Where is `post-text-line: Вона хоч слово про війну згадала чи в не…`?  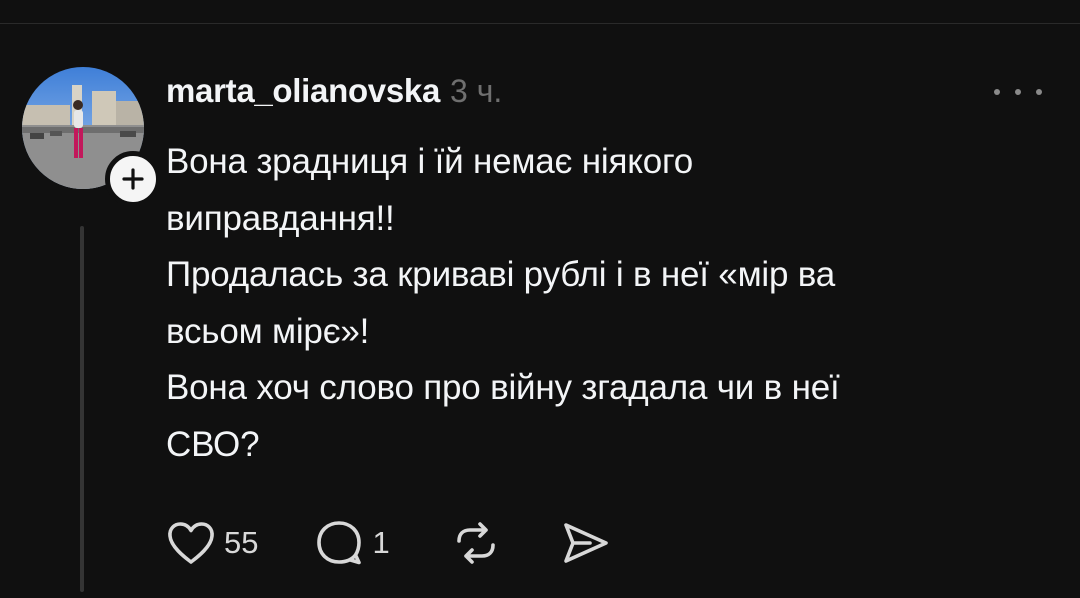 post-text-line: Вона хоч слово про війну згадала чи в не… is located at coordinates (503, 387).